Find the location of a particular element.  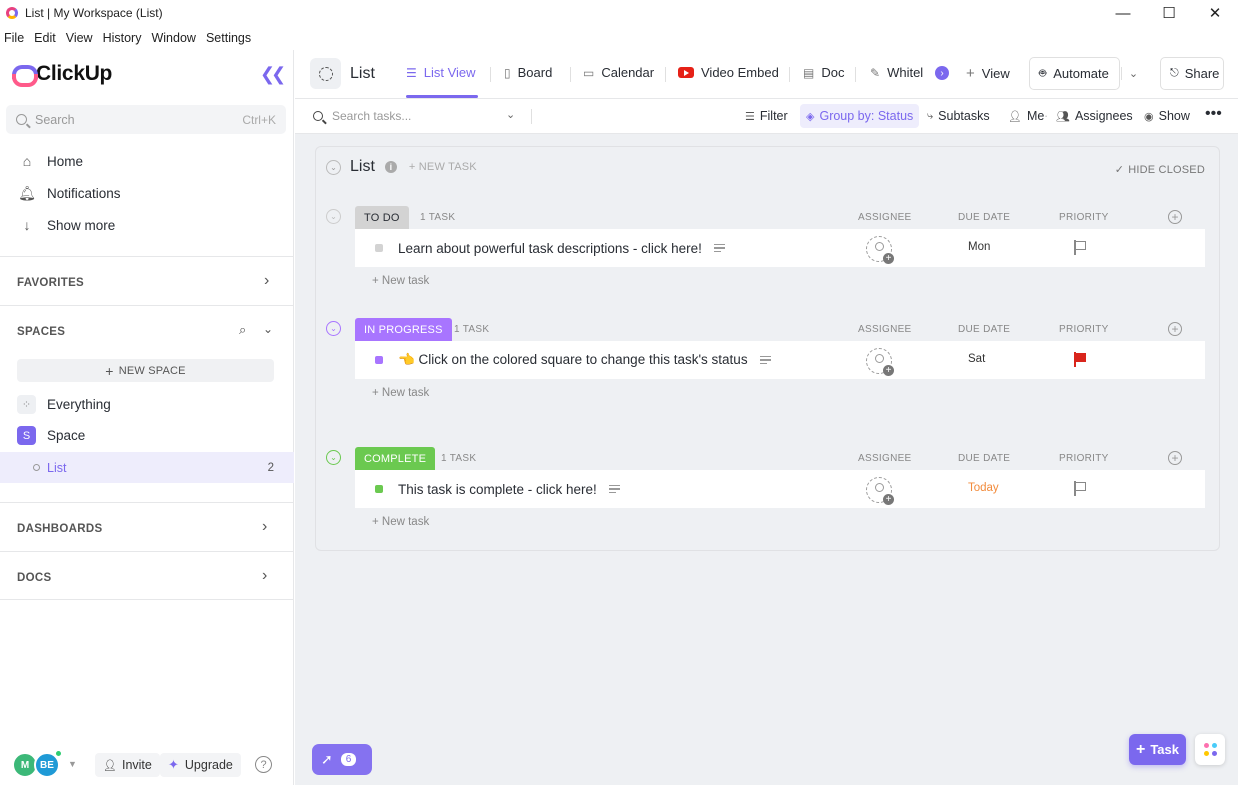

scroll-tabs-right-icon: › is located at coordinates (942, 73).